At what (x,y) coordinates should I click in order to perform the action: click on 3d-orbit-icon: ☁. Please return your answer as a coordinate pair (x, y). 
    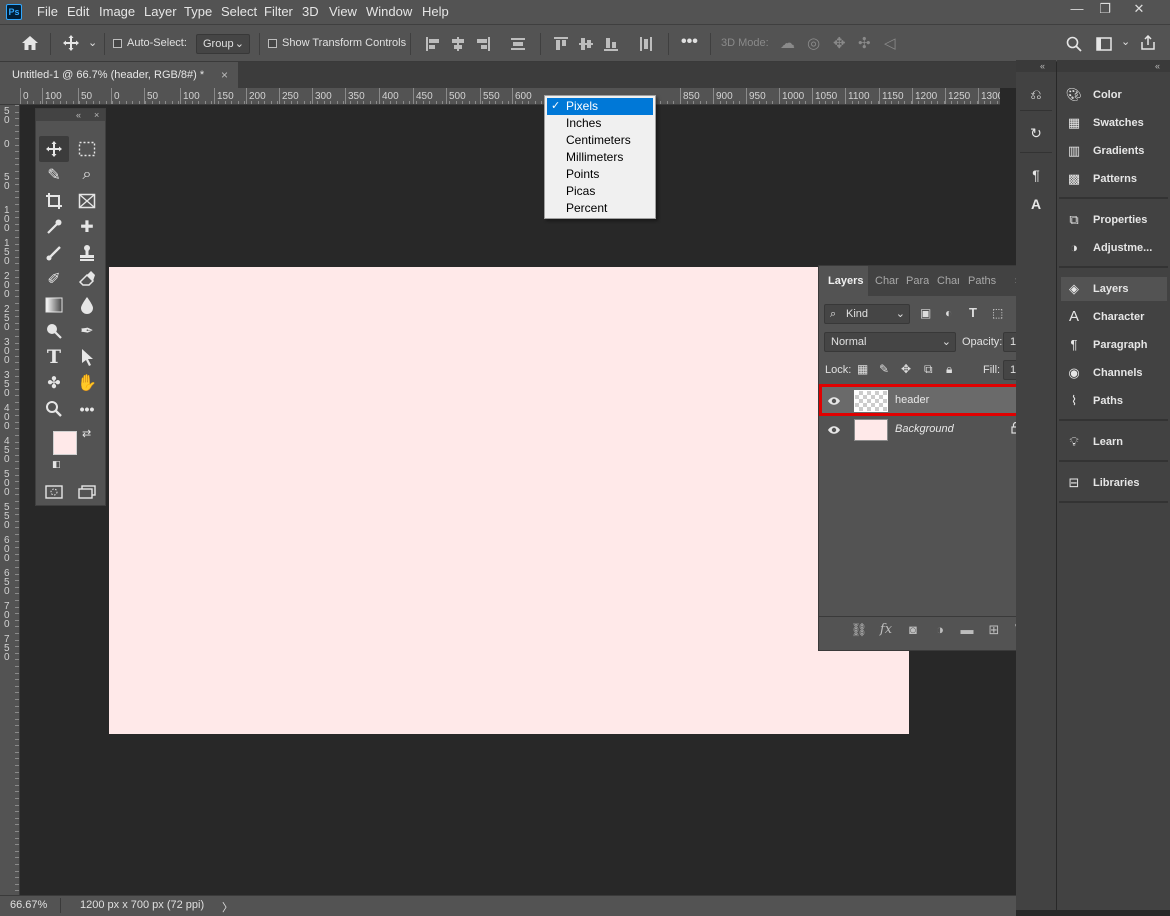
    Looking at the image, I should click on (787, 43).